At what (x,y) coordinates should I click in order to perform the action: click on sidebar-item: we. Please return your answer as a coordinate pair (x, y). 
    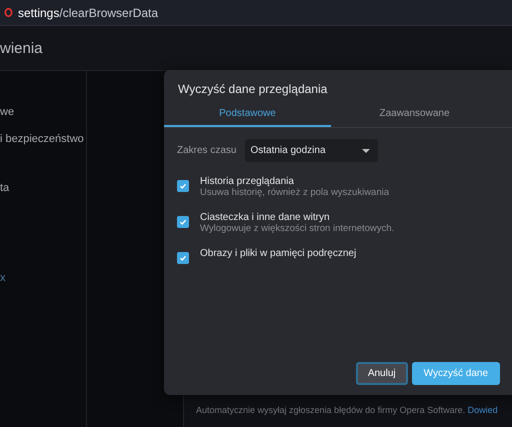
    Looking at the image, I should click on (43, 119).